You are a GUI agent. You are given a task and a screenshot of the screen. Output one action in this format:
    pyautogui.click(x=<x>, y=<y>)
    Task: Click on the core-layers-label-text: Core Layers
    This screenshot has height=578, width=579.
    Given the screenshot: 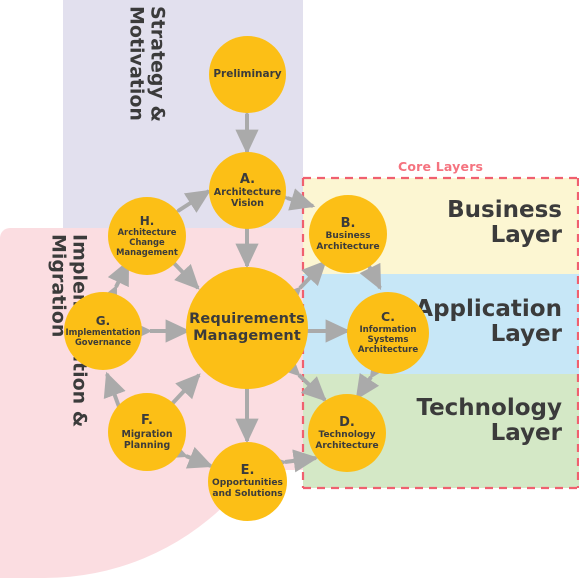 What is the action you would take?
    pyautogui.click(x=441, y=166)
    